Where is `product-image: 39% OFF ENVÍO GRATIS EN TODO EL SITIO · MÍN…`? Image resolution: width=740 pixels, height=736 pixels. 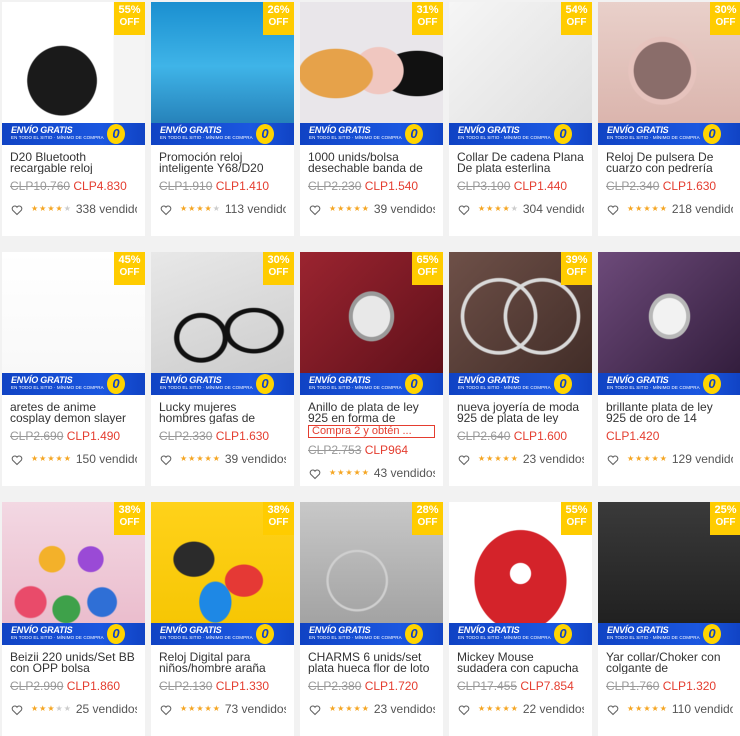
product-image: 39% OFF ENVÍO GRATIS EN TODO EL SITIO · MÍN… is located at coordinates (520, 323).